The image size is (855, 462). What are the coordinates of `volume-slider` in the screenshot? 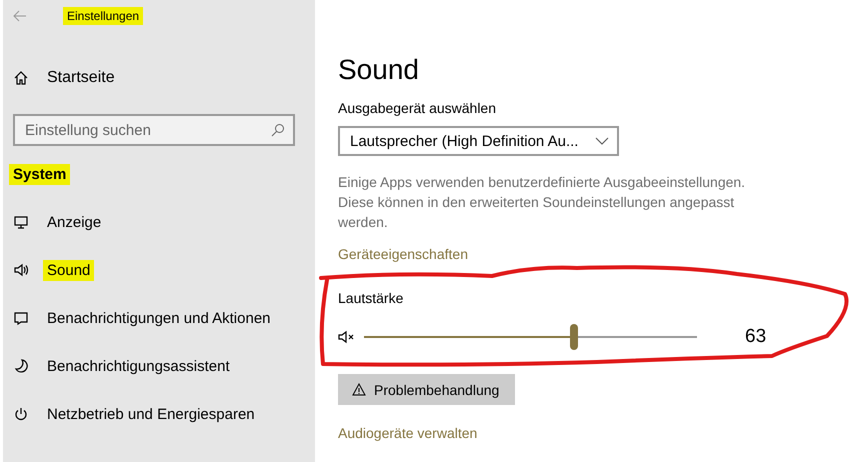 It's located at (530, 337).